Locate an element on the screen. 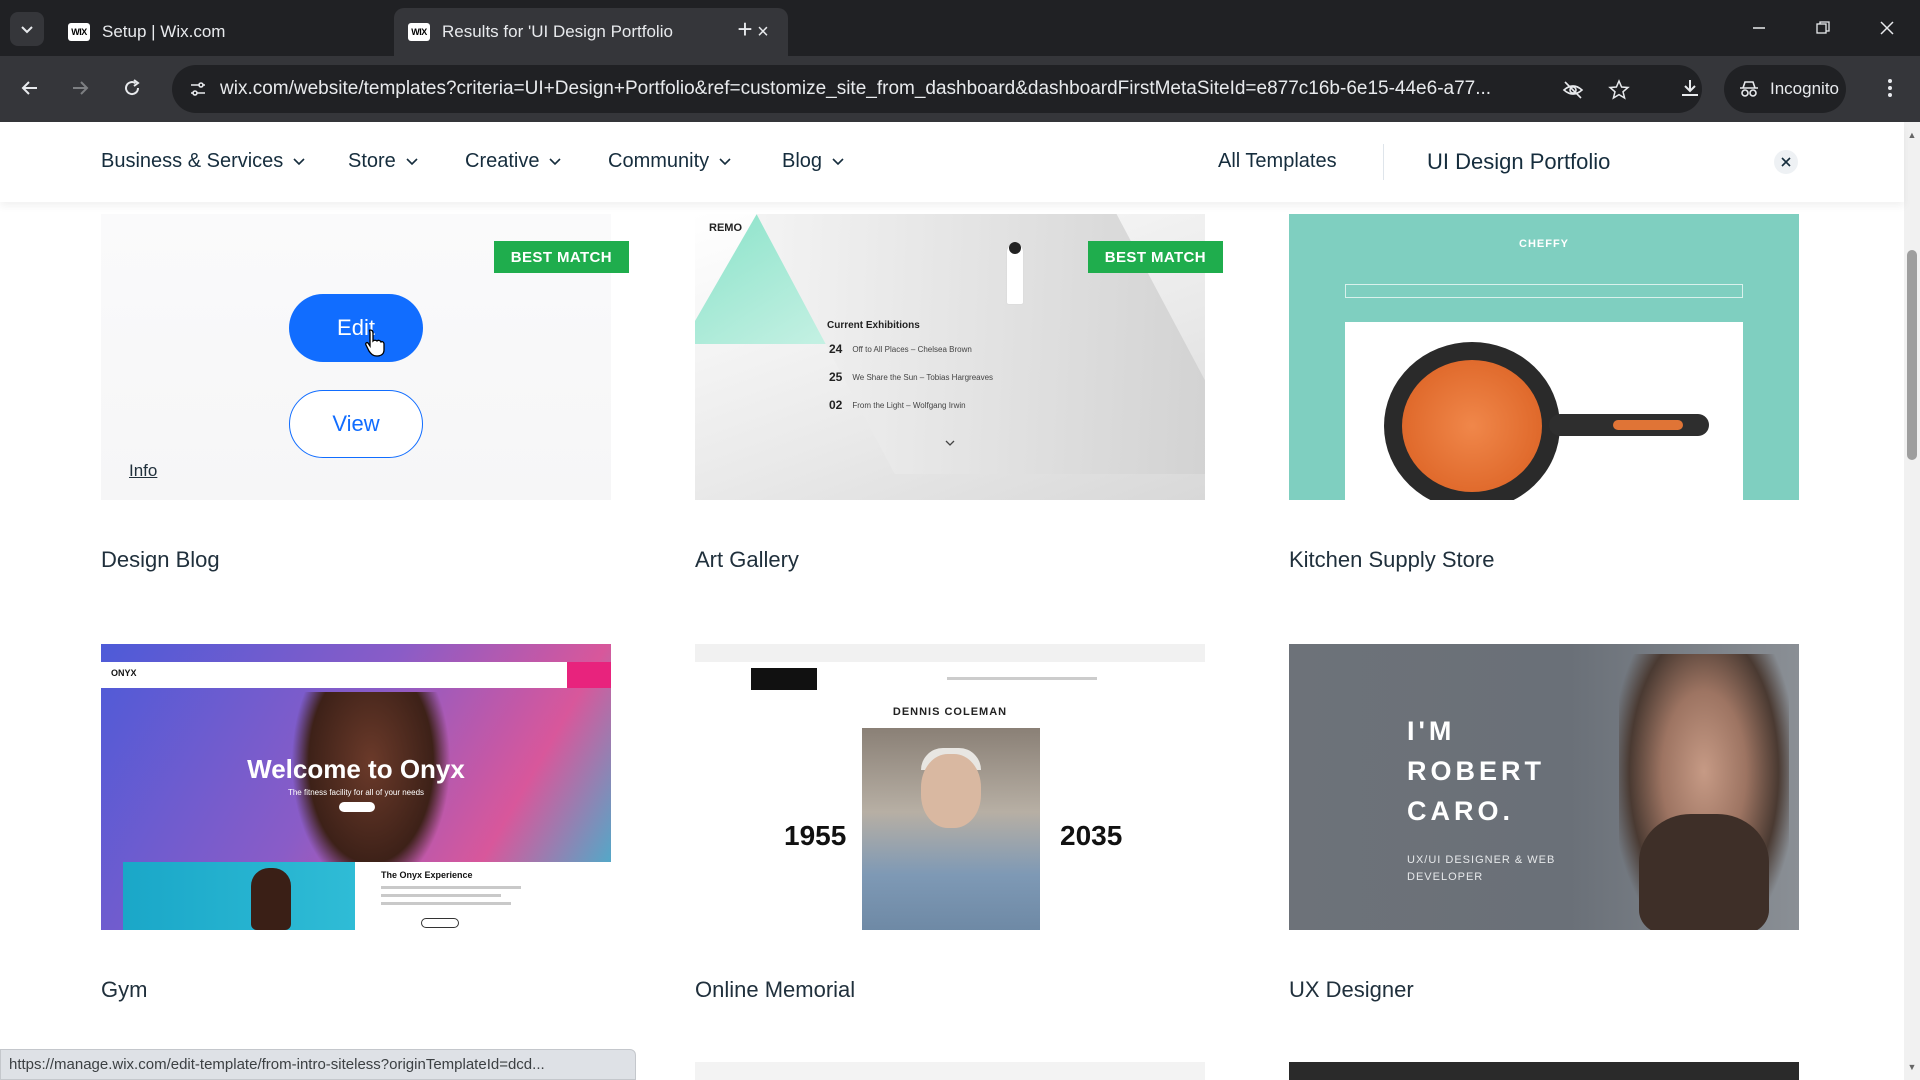  incognito-icon is located at coordinates (1749, 89).